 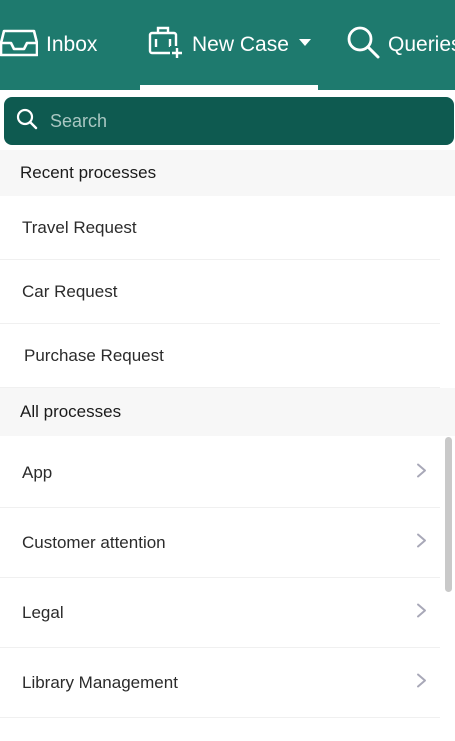 I want to click on list-item-label: Purchase Request, so click(x=94, y=355).